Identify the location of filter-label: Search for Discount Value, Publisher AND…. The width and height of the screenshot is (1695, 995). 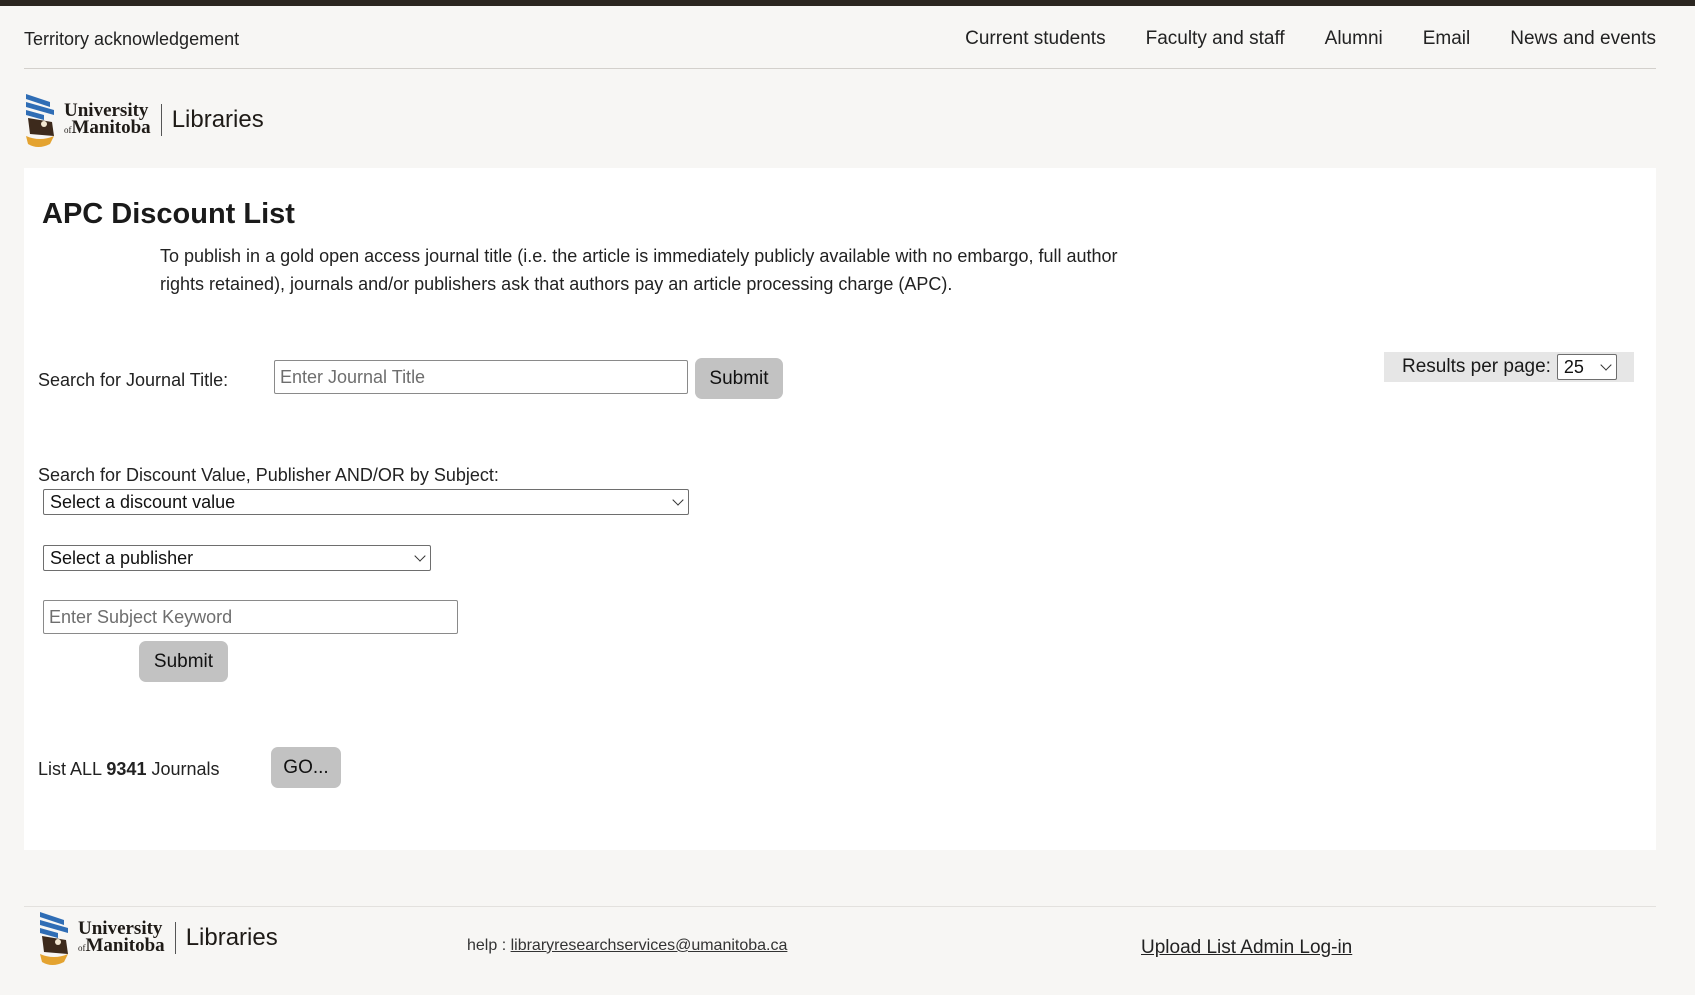
(268, 475).